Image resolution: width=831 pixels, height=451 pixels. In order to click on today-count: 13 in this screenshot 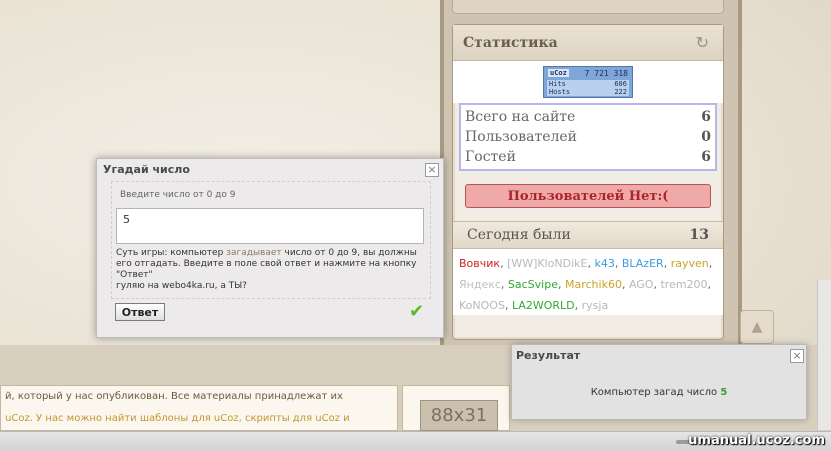, I will do `click(699, 235)`.